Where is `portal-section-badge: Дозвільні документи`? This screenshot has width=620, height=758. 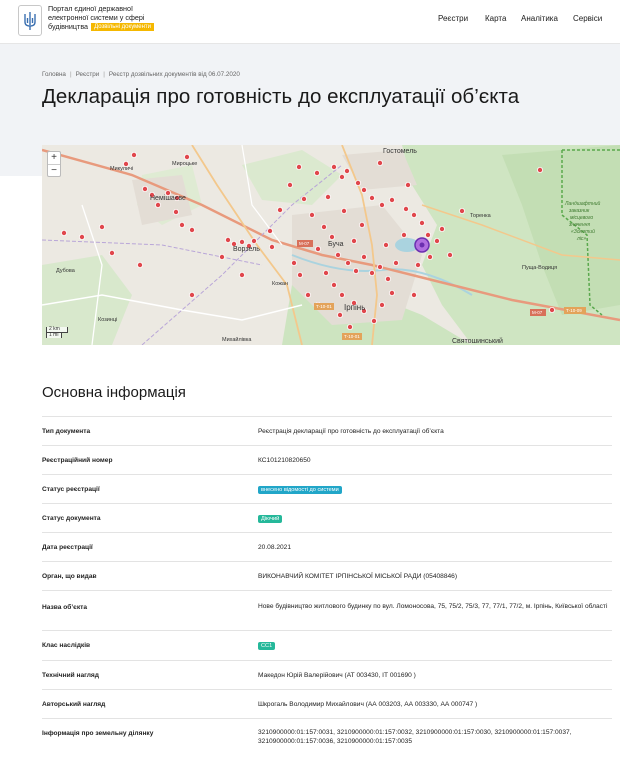
portal-section-badge: Дозвільні документи is located at coordinates (123, 27).